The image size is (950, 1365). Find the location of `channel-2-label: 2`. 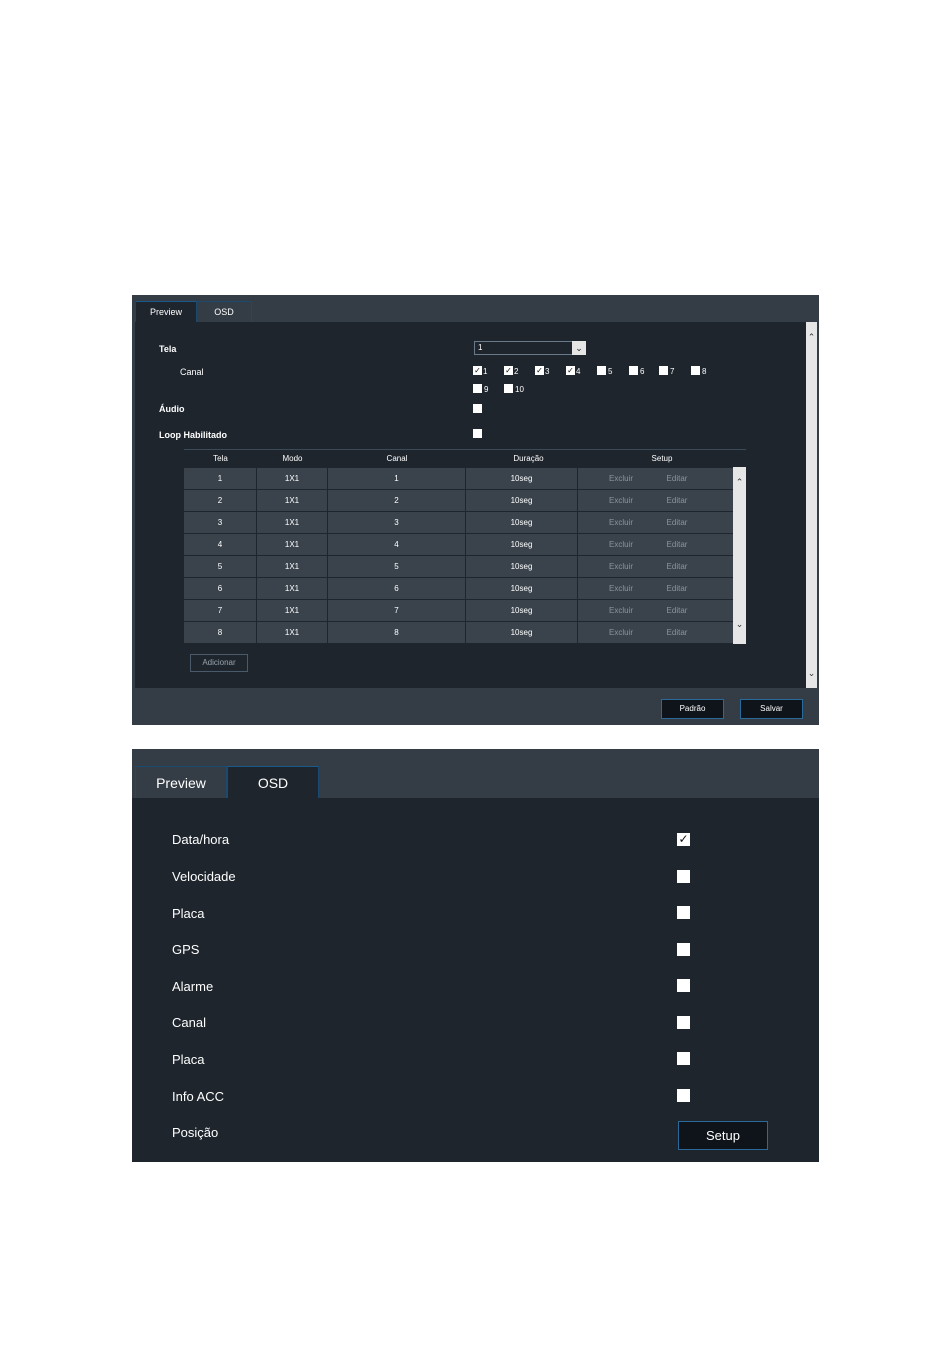

channel-2-label: 2 is located at coordinates (516, 371).